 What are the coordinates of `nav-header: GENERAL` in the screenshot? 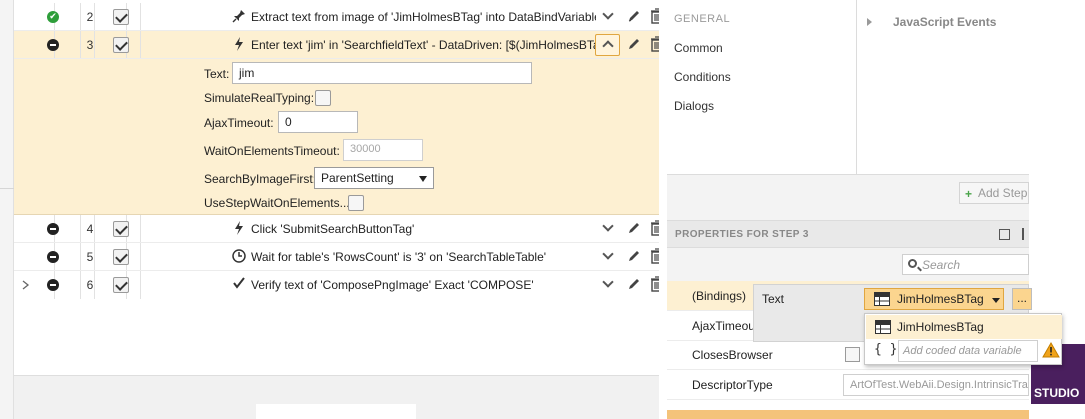 It's located at (702, 19).